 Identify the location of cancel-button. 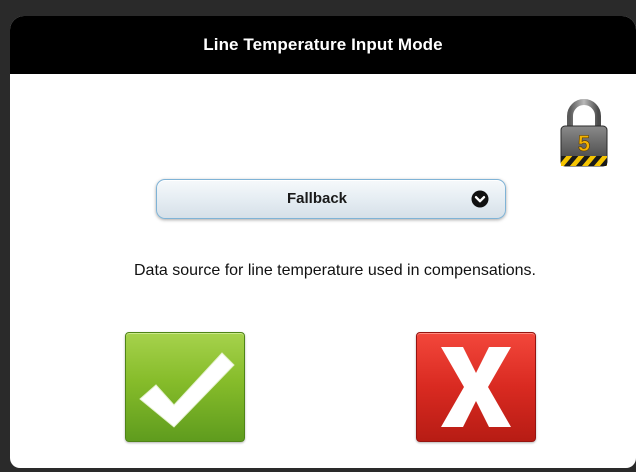
(476, 387).